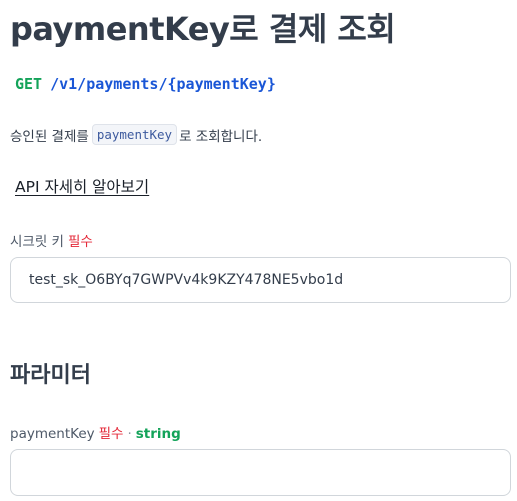 This screenshot has width=517, height=501. Describe the element at coordinates (50, 375) in the screenshot. I see `parameters-heading: 파라미터` at that location.